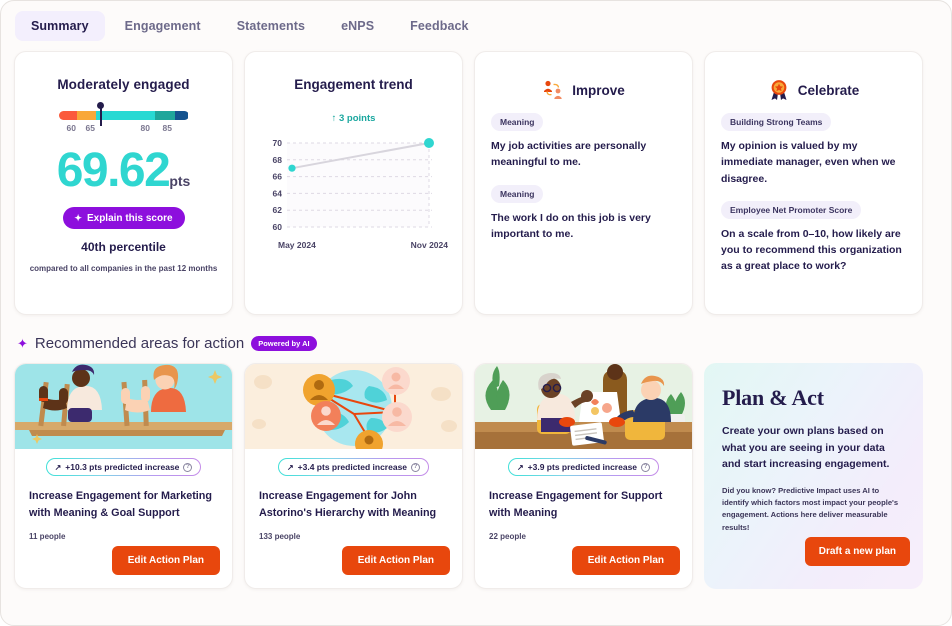  What do you see at coordinates (167, 128) in the screenshot?
I see `gauge-tick-85: 85` at bounding box center [167, 128].